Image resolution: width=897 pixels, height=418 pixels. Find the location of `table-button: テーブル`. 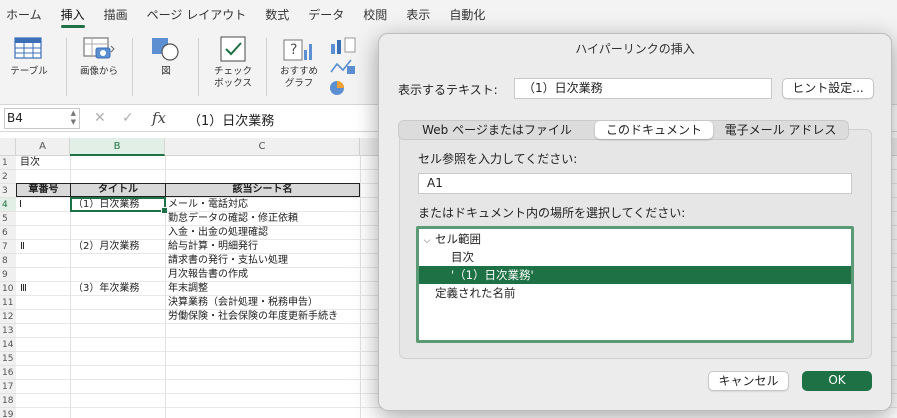

table-button: テーブル is located at coordinates (29, 57).